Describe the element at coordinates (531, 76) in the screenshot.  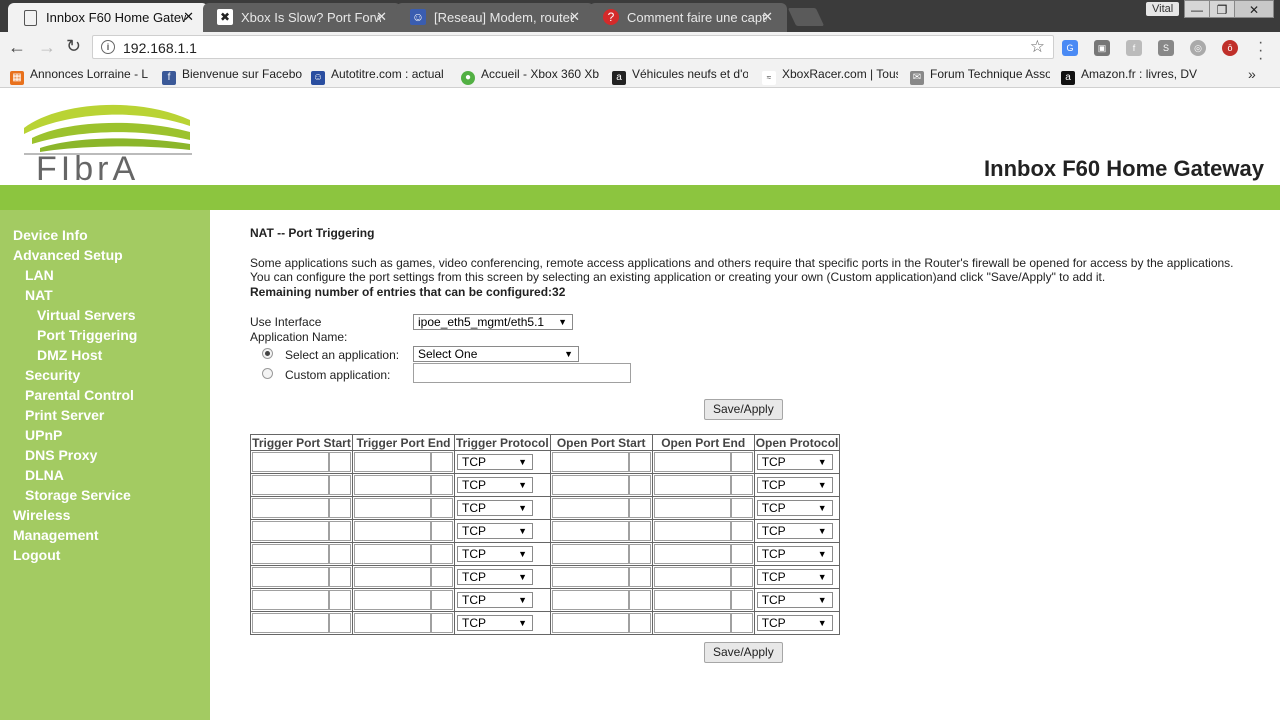
I see `bookmark-item: ● Accueil - Xbox 360 Xb` at that location.